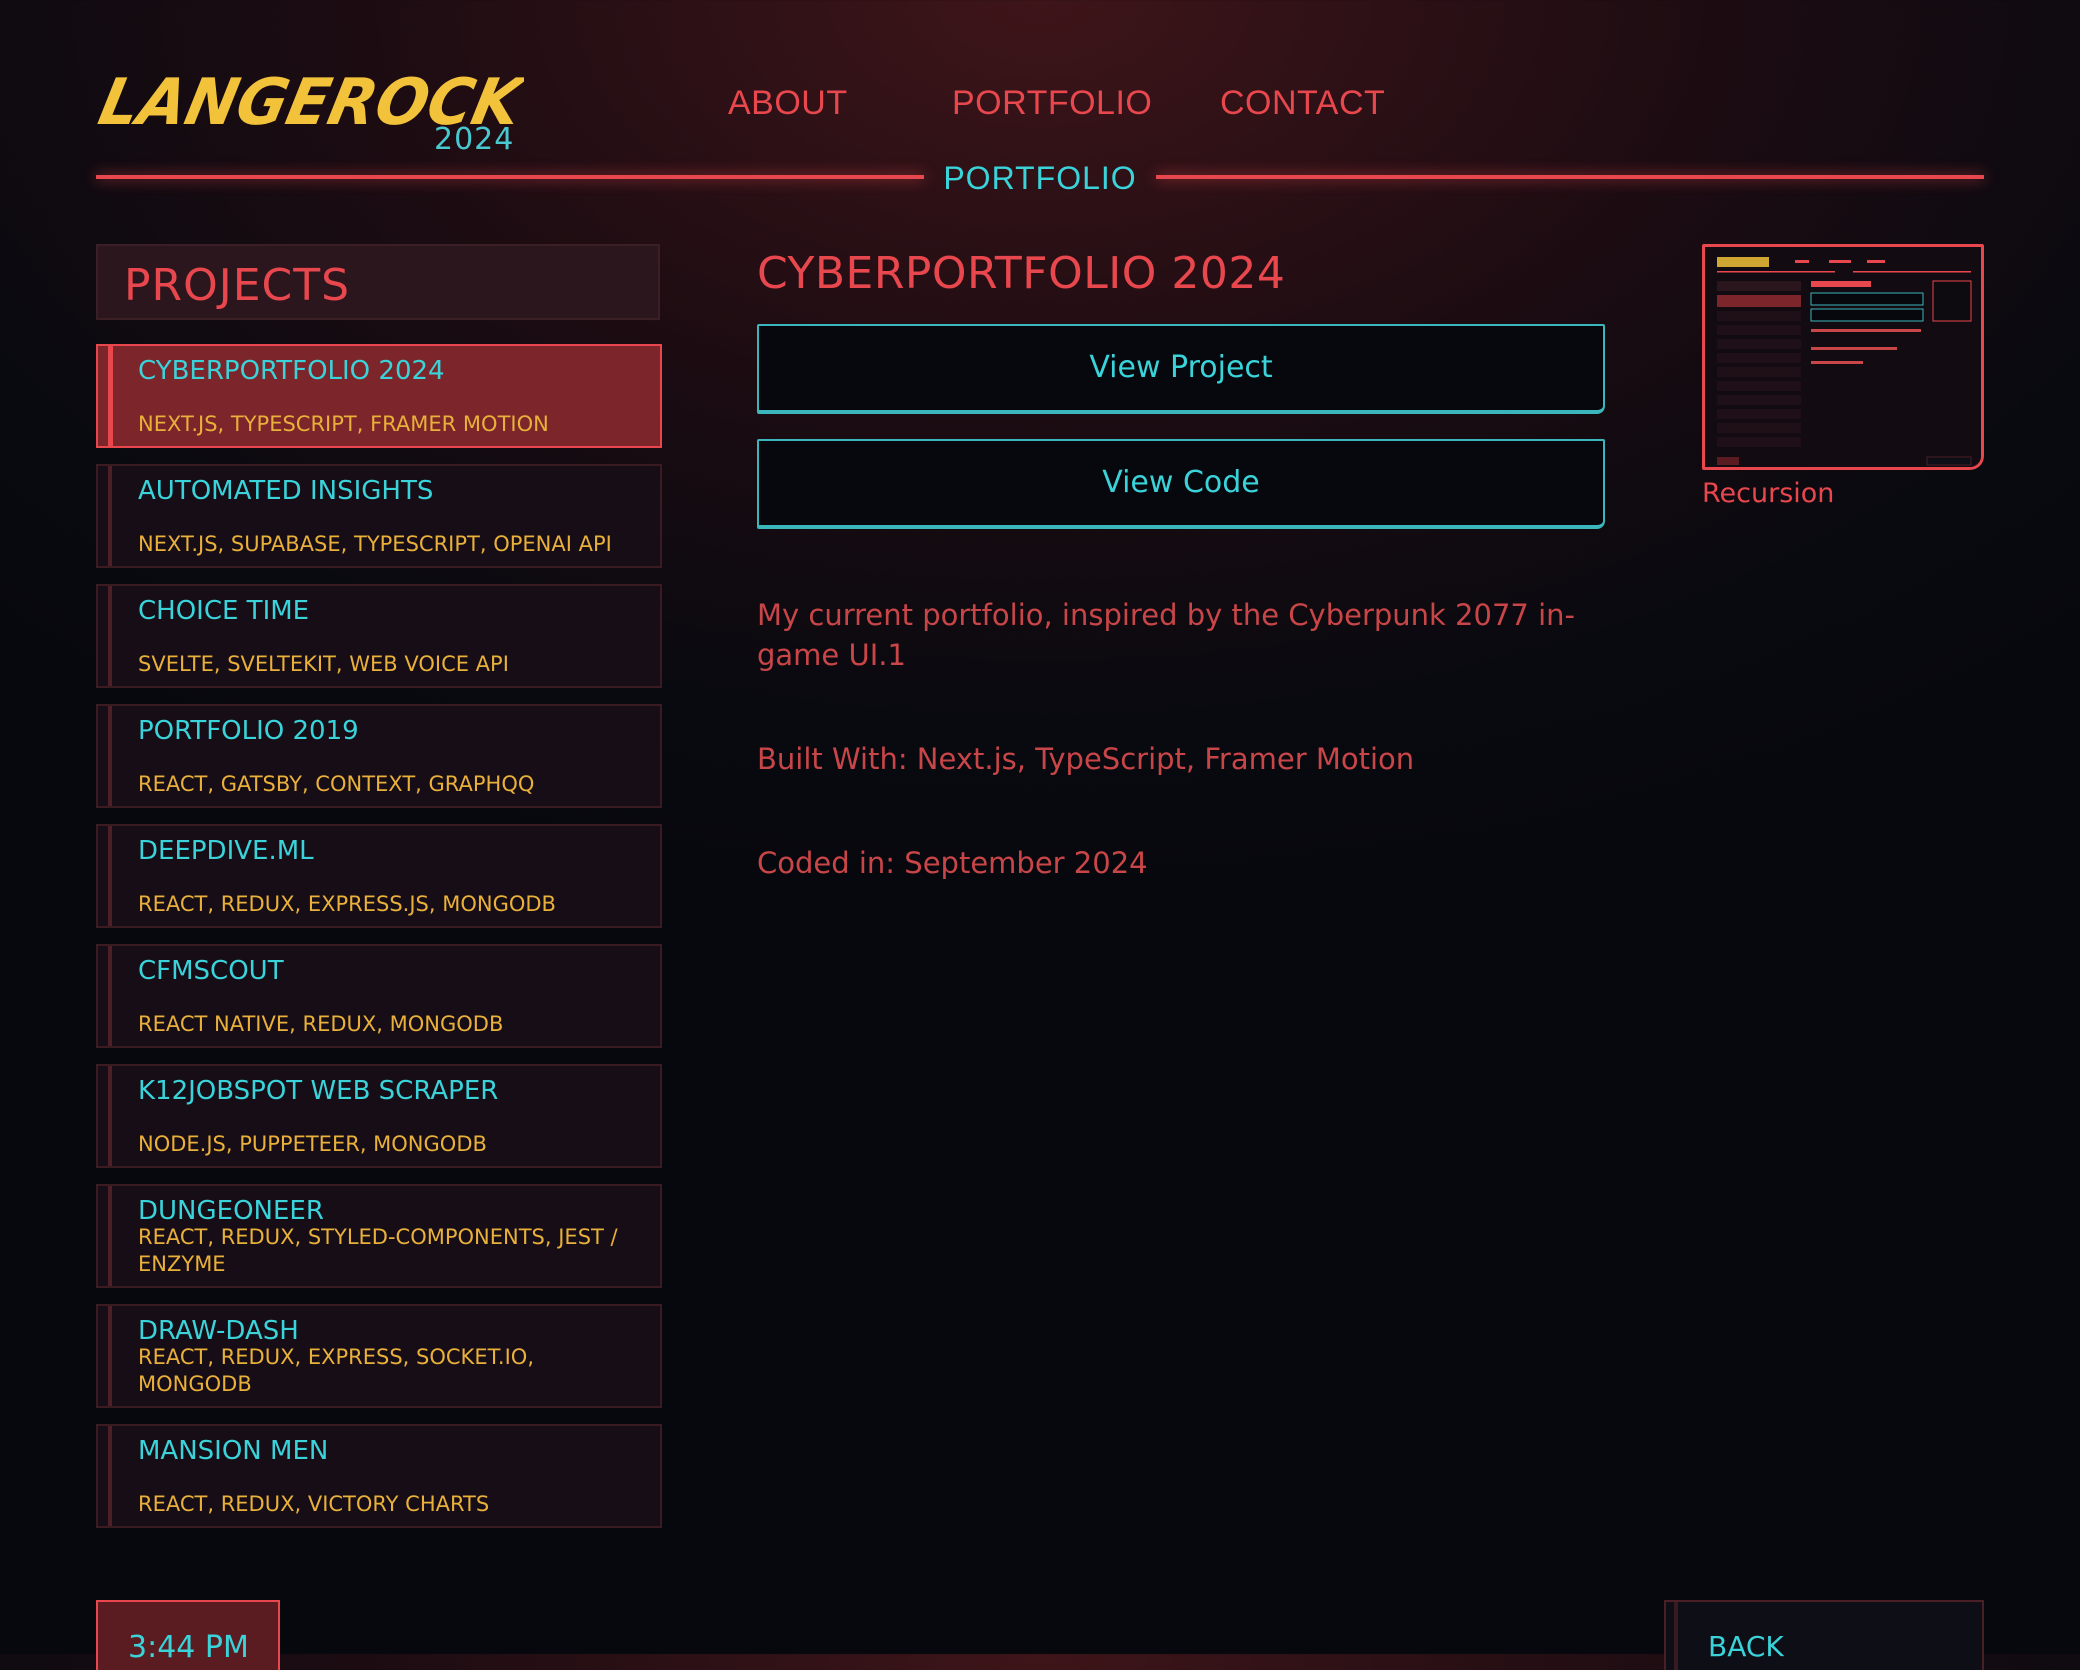 The height and width of the screenshot is (1670, 2080). Describe the element at coordinates (1040, 178) in the screenshot. I see `current-section-label: PORTFOLIO` at that location.